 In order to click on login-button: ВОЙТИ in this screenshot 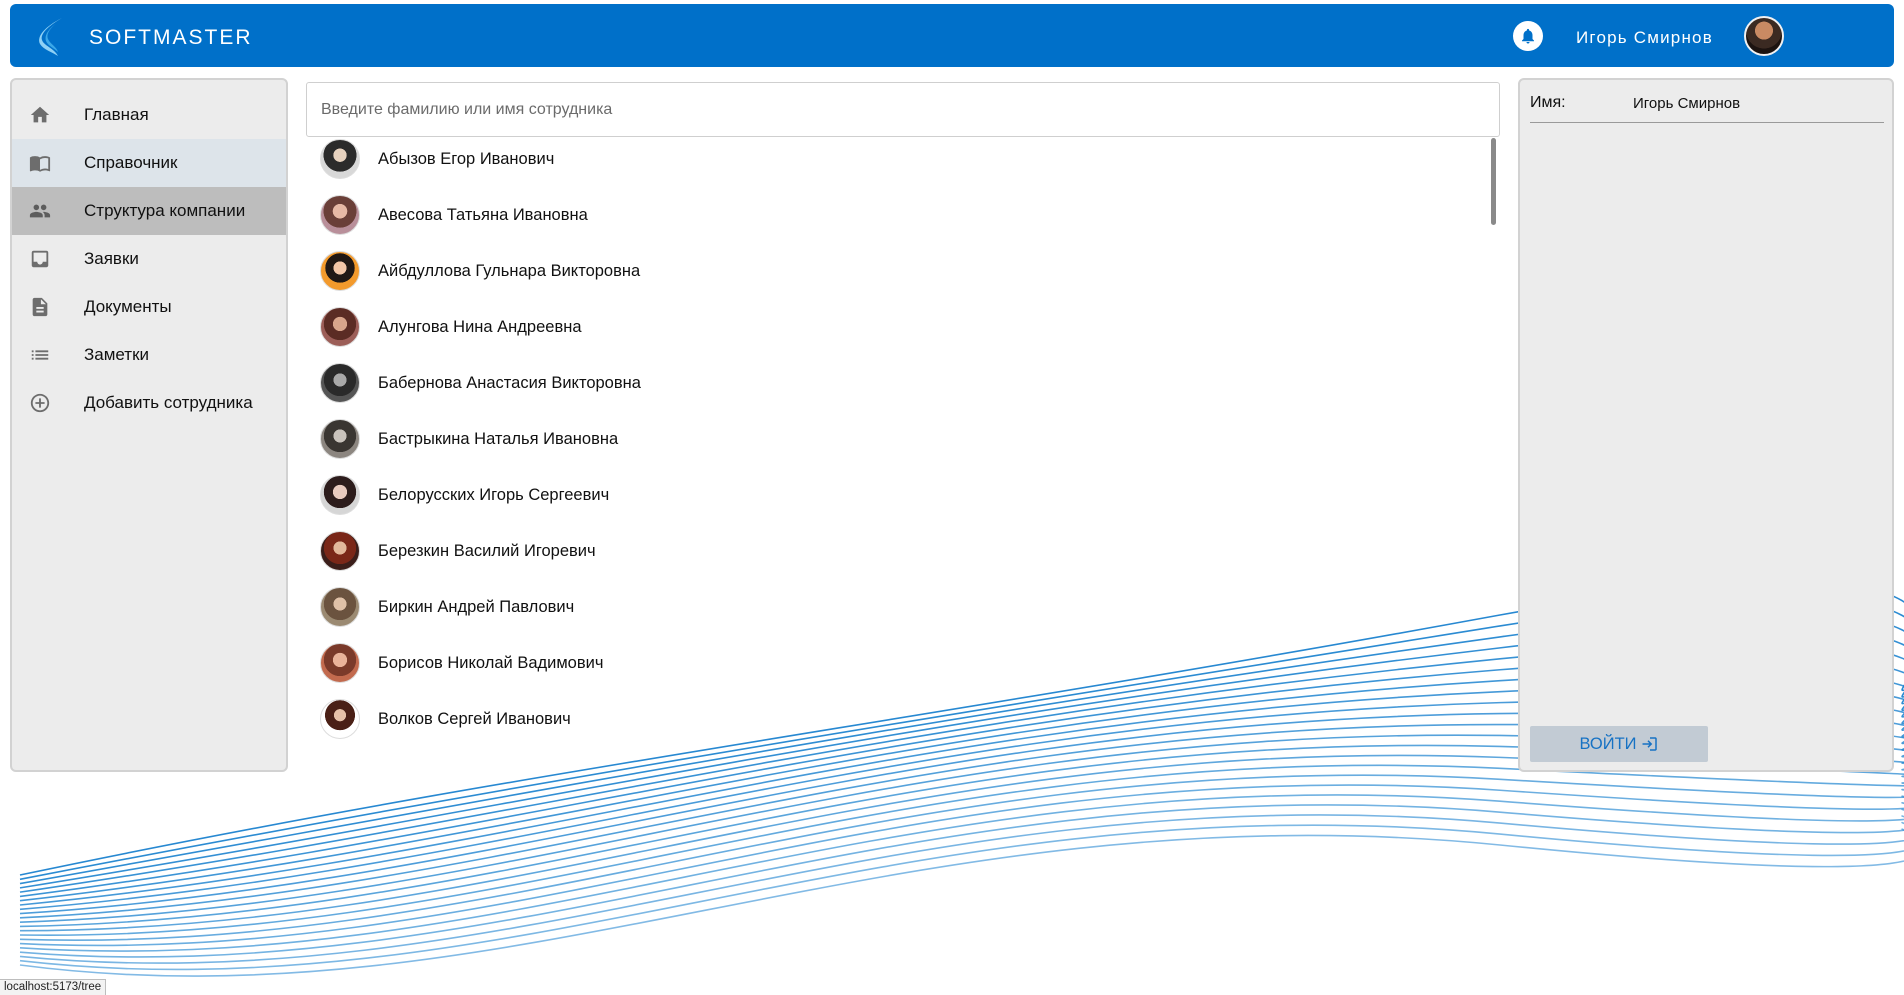, I will do `click(1619, 744)`.